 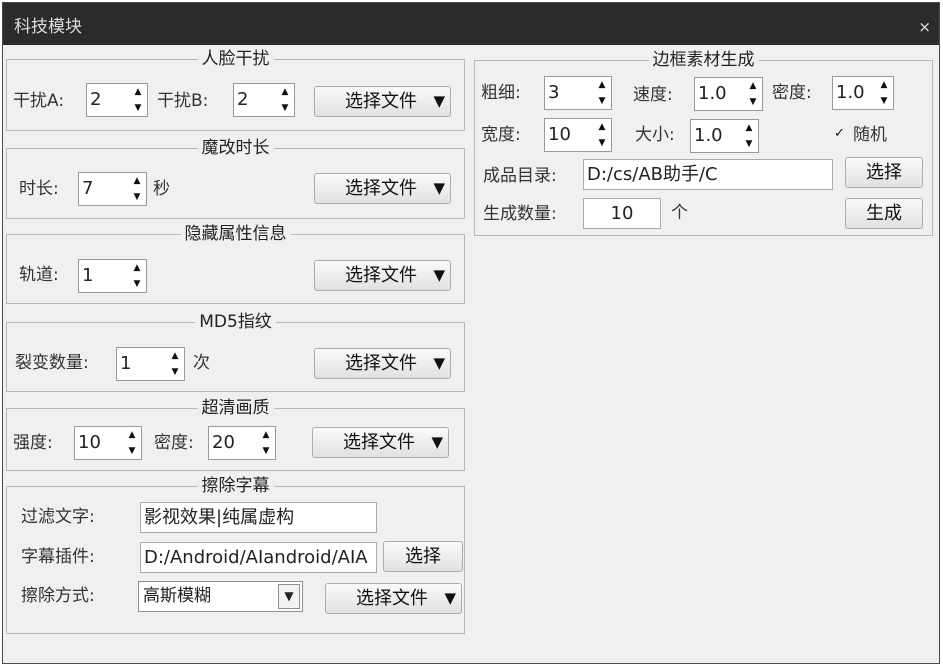 What do you see at coordinates (850, 92) in the screenshot?
I see `border-density-value: 1.0` at bounding box center [850, 92].